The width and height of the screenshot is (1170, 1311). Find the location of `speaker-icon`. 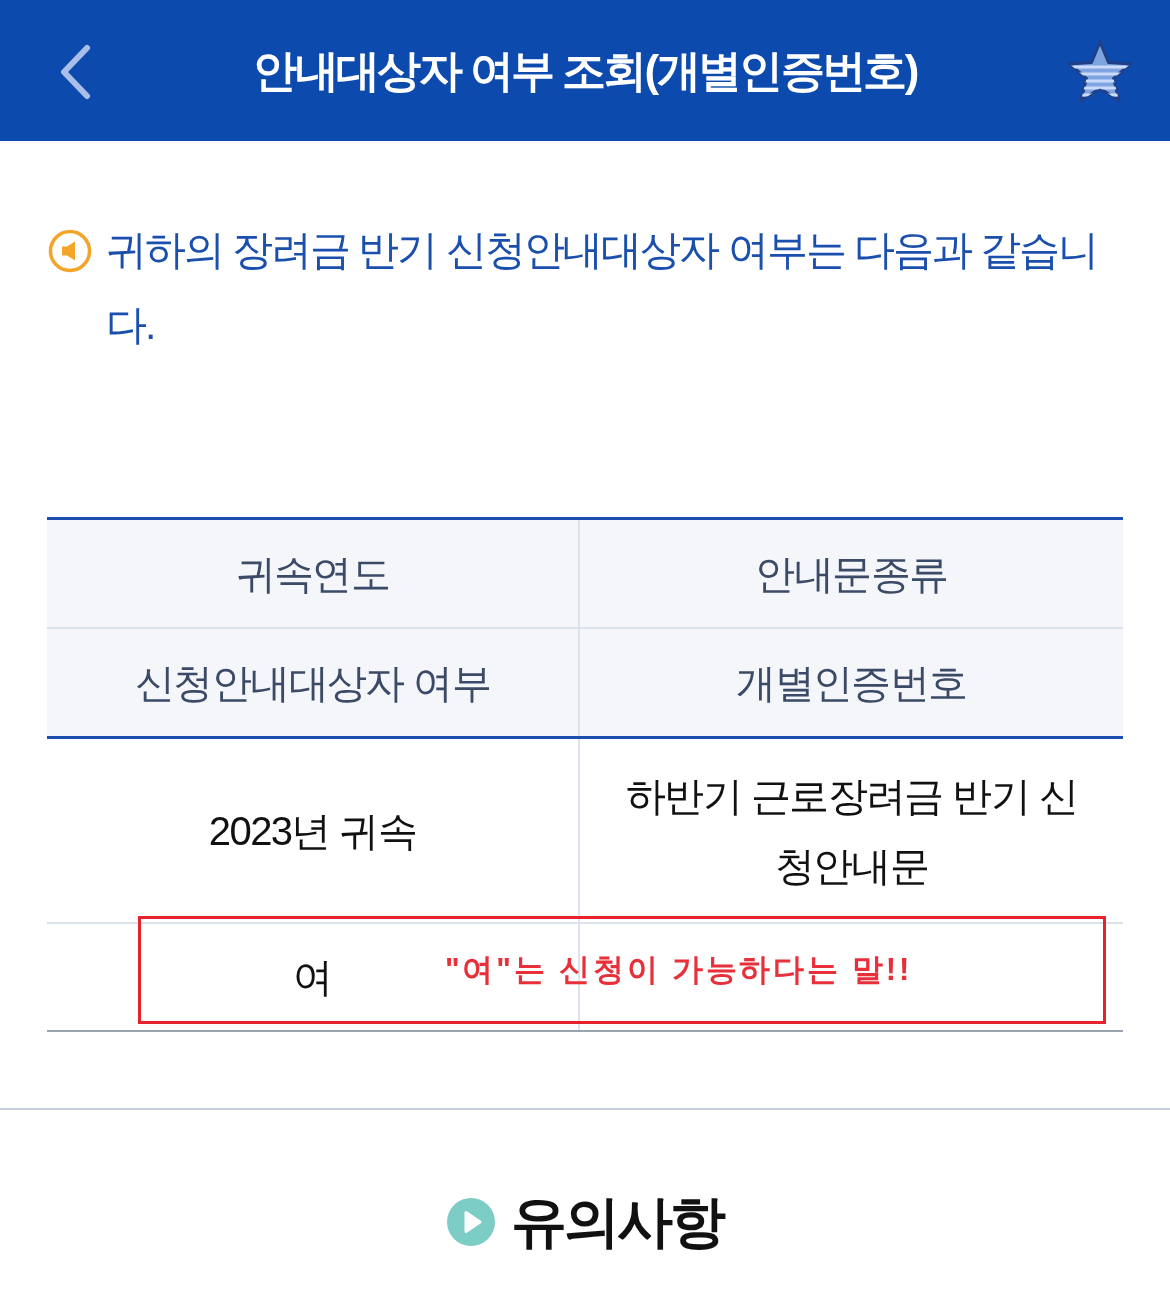

speaker-icon is located at coordinates (70, 251).